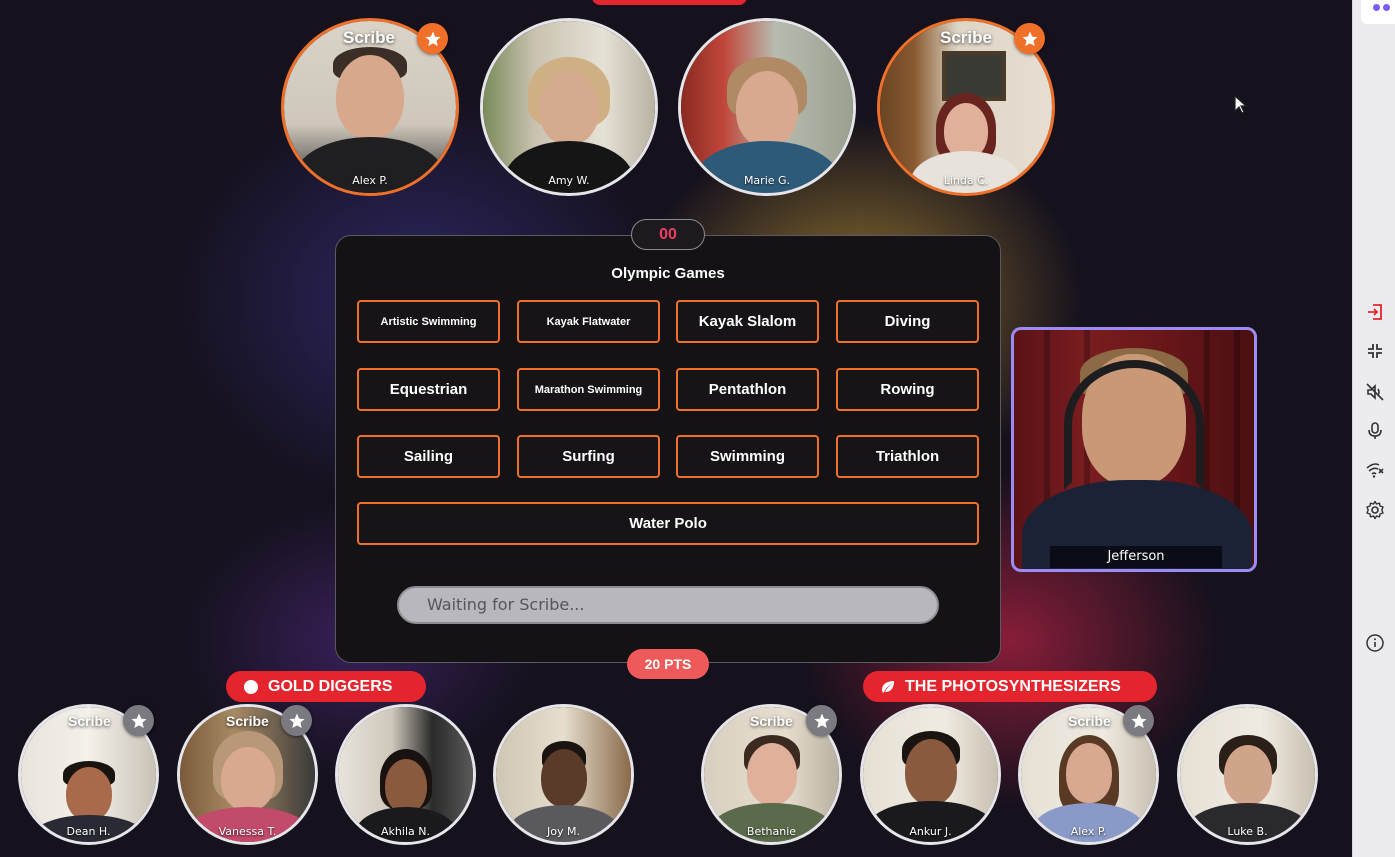  I want to click on wifi-off-icon, so click(1375, 470).